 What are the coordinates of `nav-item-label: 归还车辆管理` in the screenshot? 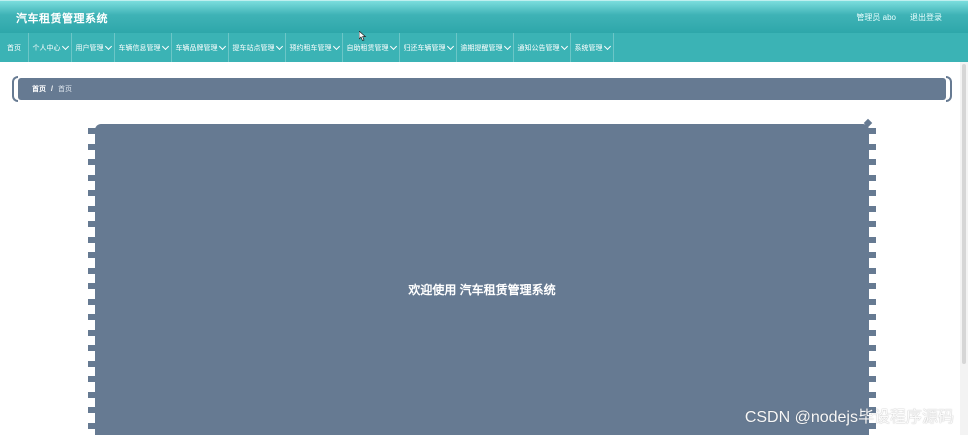 It's located at (424, 48).